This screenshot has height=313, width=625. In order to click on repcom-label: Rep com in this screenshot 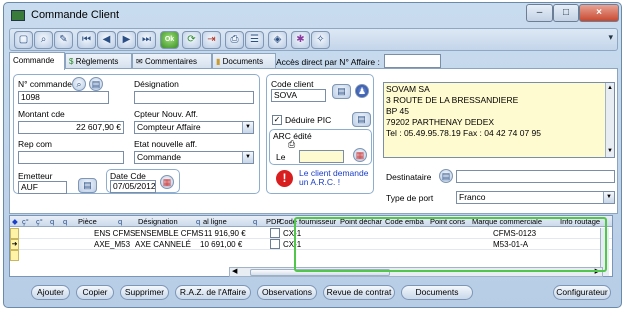, I will do `click(35, 144)`.